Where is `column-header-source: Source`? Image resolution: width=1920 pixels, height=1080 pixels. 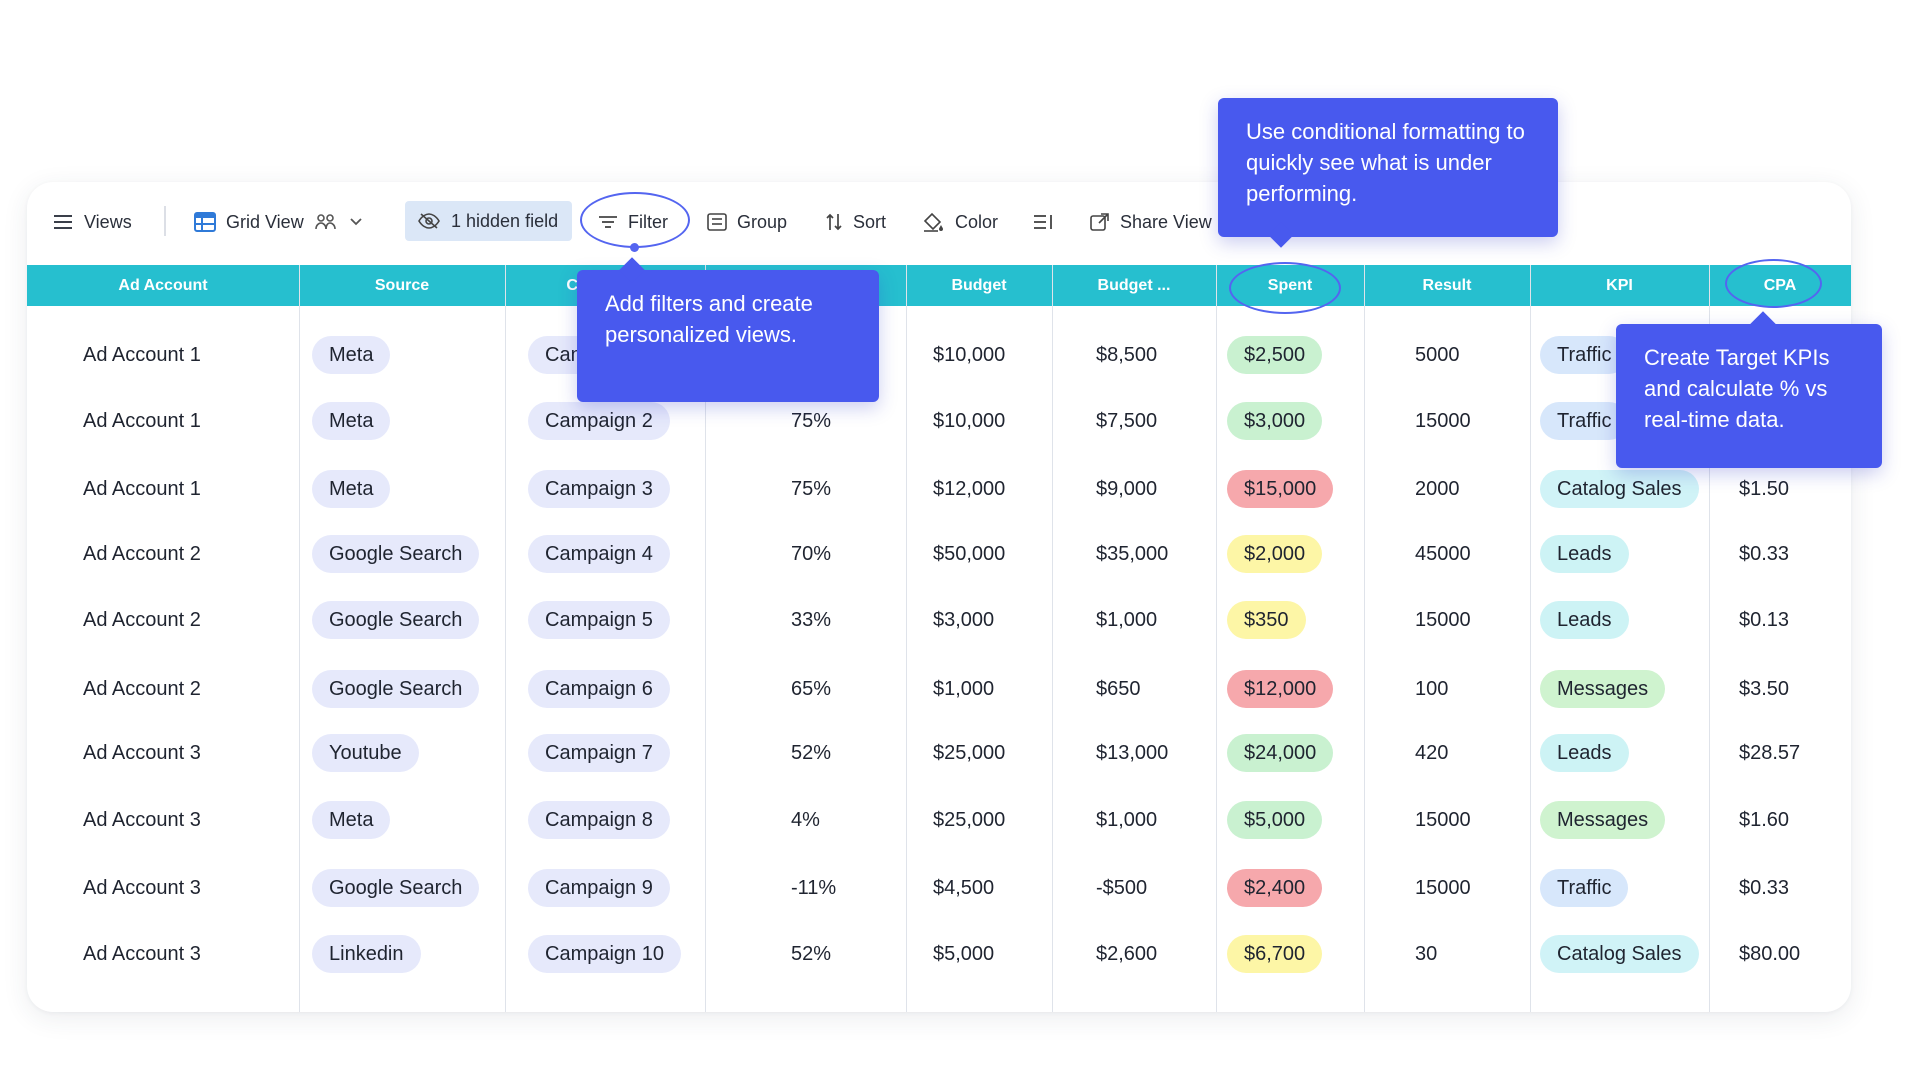
column-header-source: Source is located at coordinates (402, 285).